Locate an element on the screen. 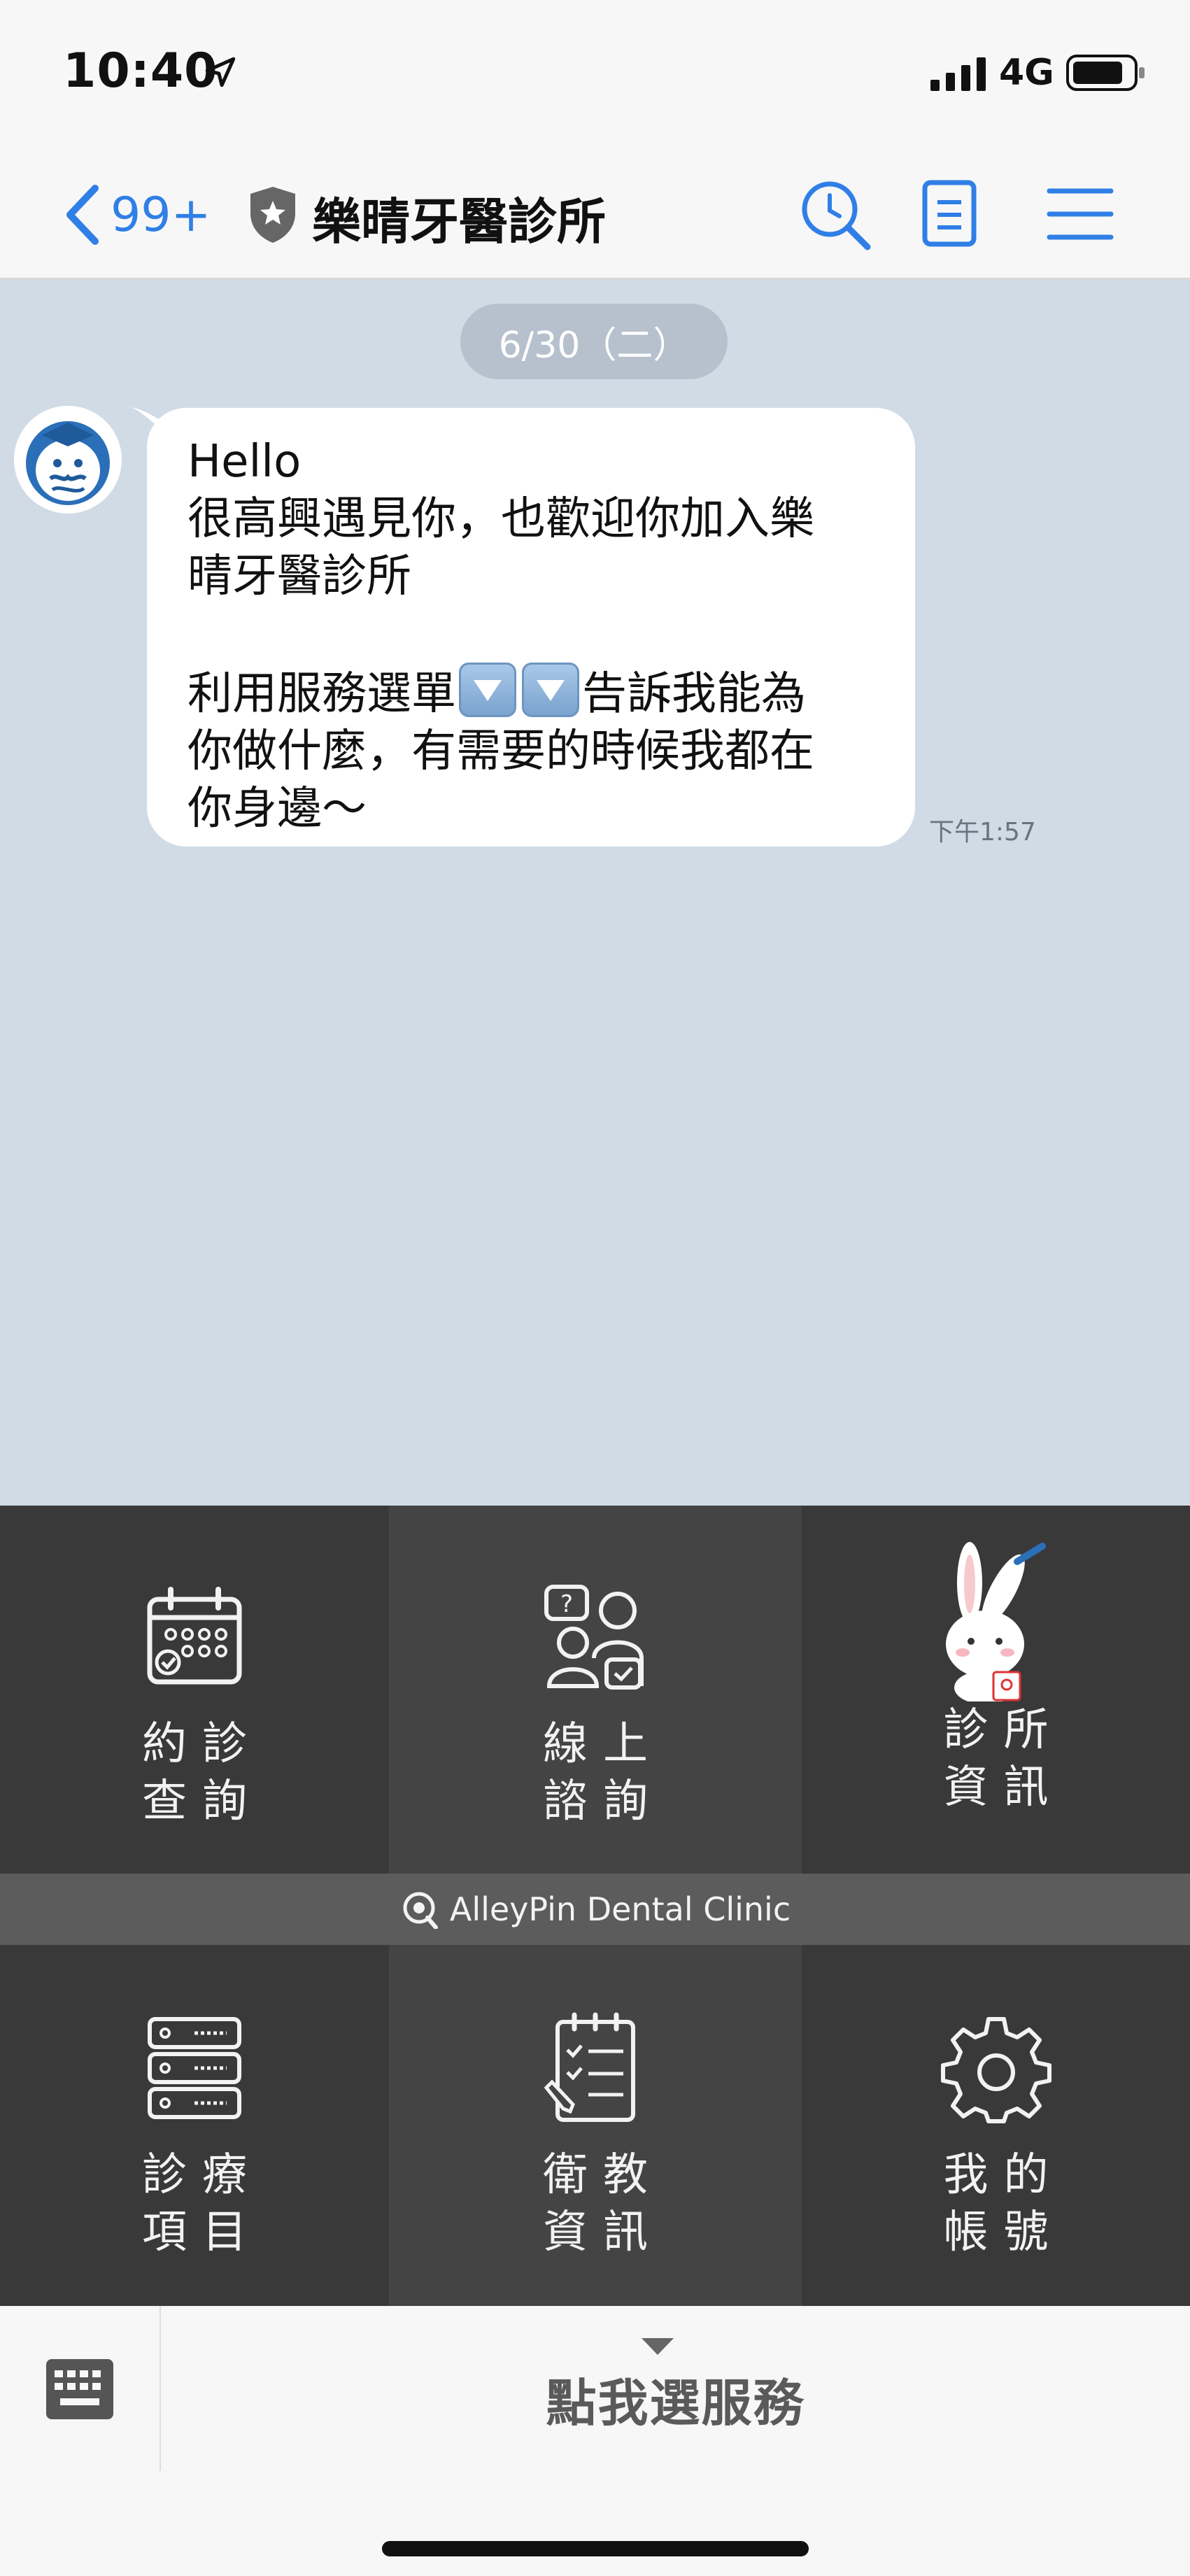  menu-tile-clinic-info: 診所 資訊 is located at coordinates (996, 1690).